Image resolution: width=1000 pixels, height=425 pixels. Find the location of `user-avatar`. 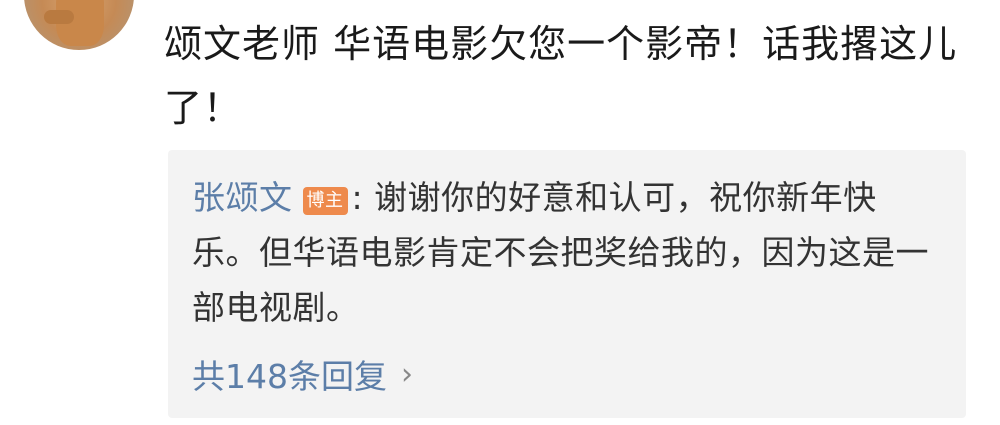

user-avatar is located at coordinates (79, 25).